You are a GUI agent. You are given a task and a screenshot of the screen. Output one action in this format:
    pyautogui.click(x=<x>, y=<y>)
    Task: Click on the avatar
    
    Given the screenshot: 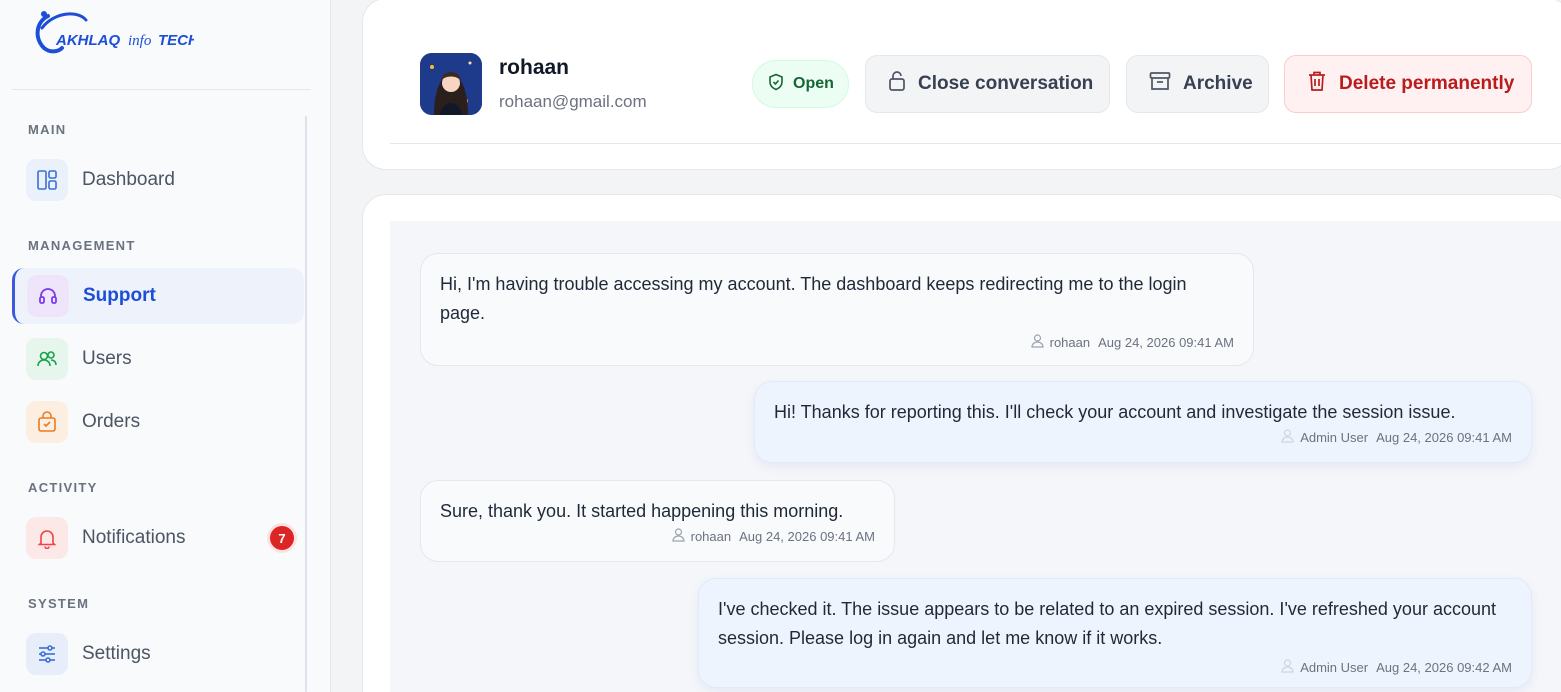 What is the action you would take?
    pyautogui.click(x=451, y=84)
    